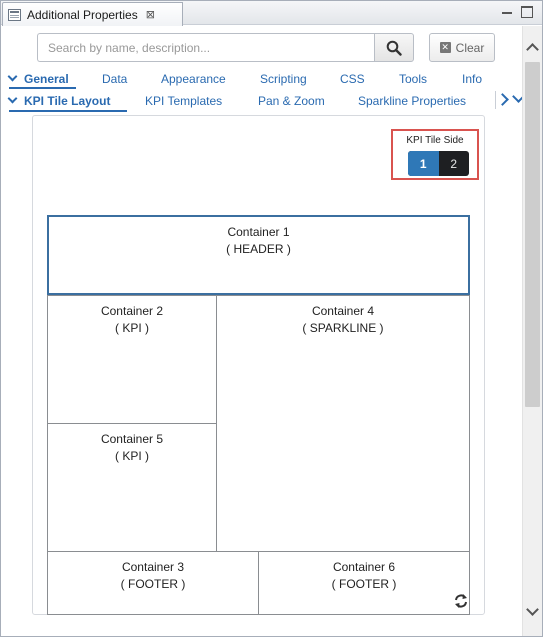 This screenshot has height=637, width=543. Describe the element at coordinates (132, 311) in the screenshot. I see `container-name: Container 2` at that location.